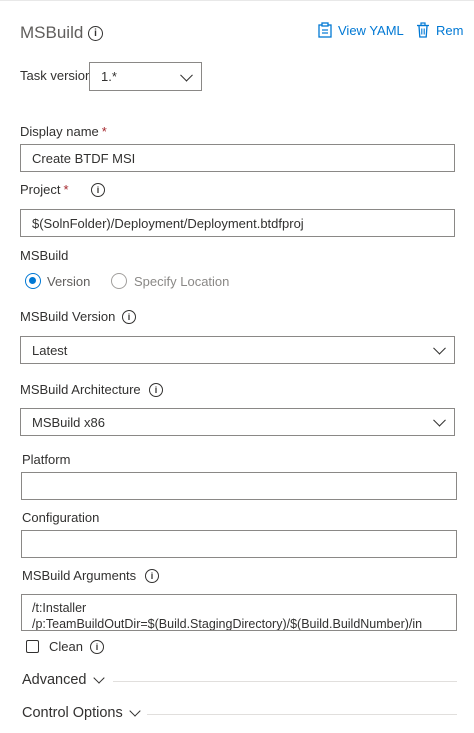 This screenshot has height=733, width=474. I want to click on view-yaml-button: View YAML, so click(361, 30).